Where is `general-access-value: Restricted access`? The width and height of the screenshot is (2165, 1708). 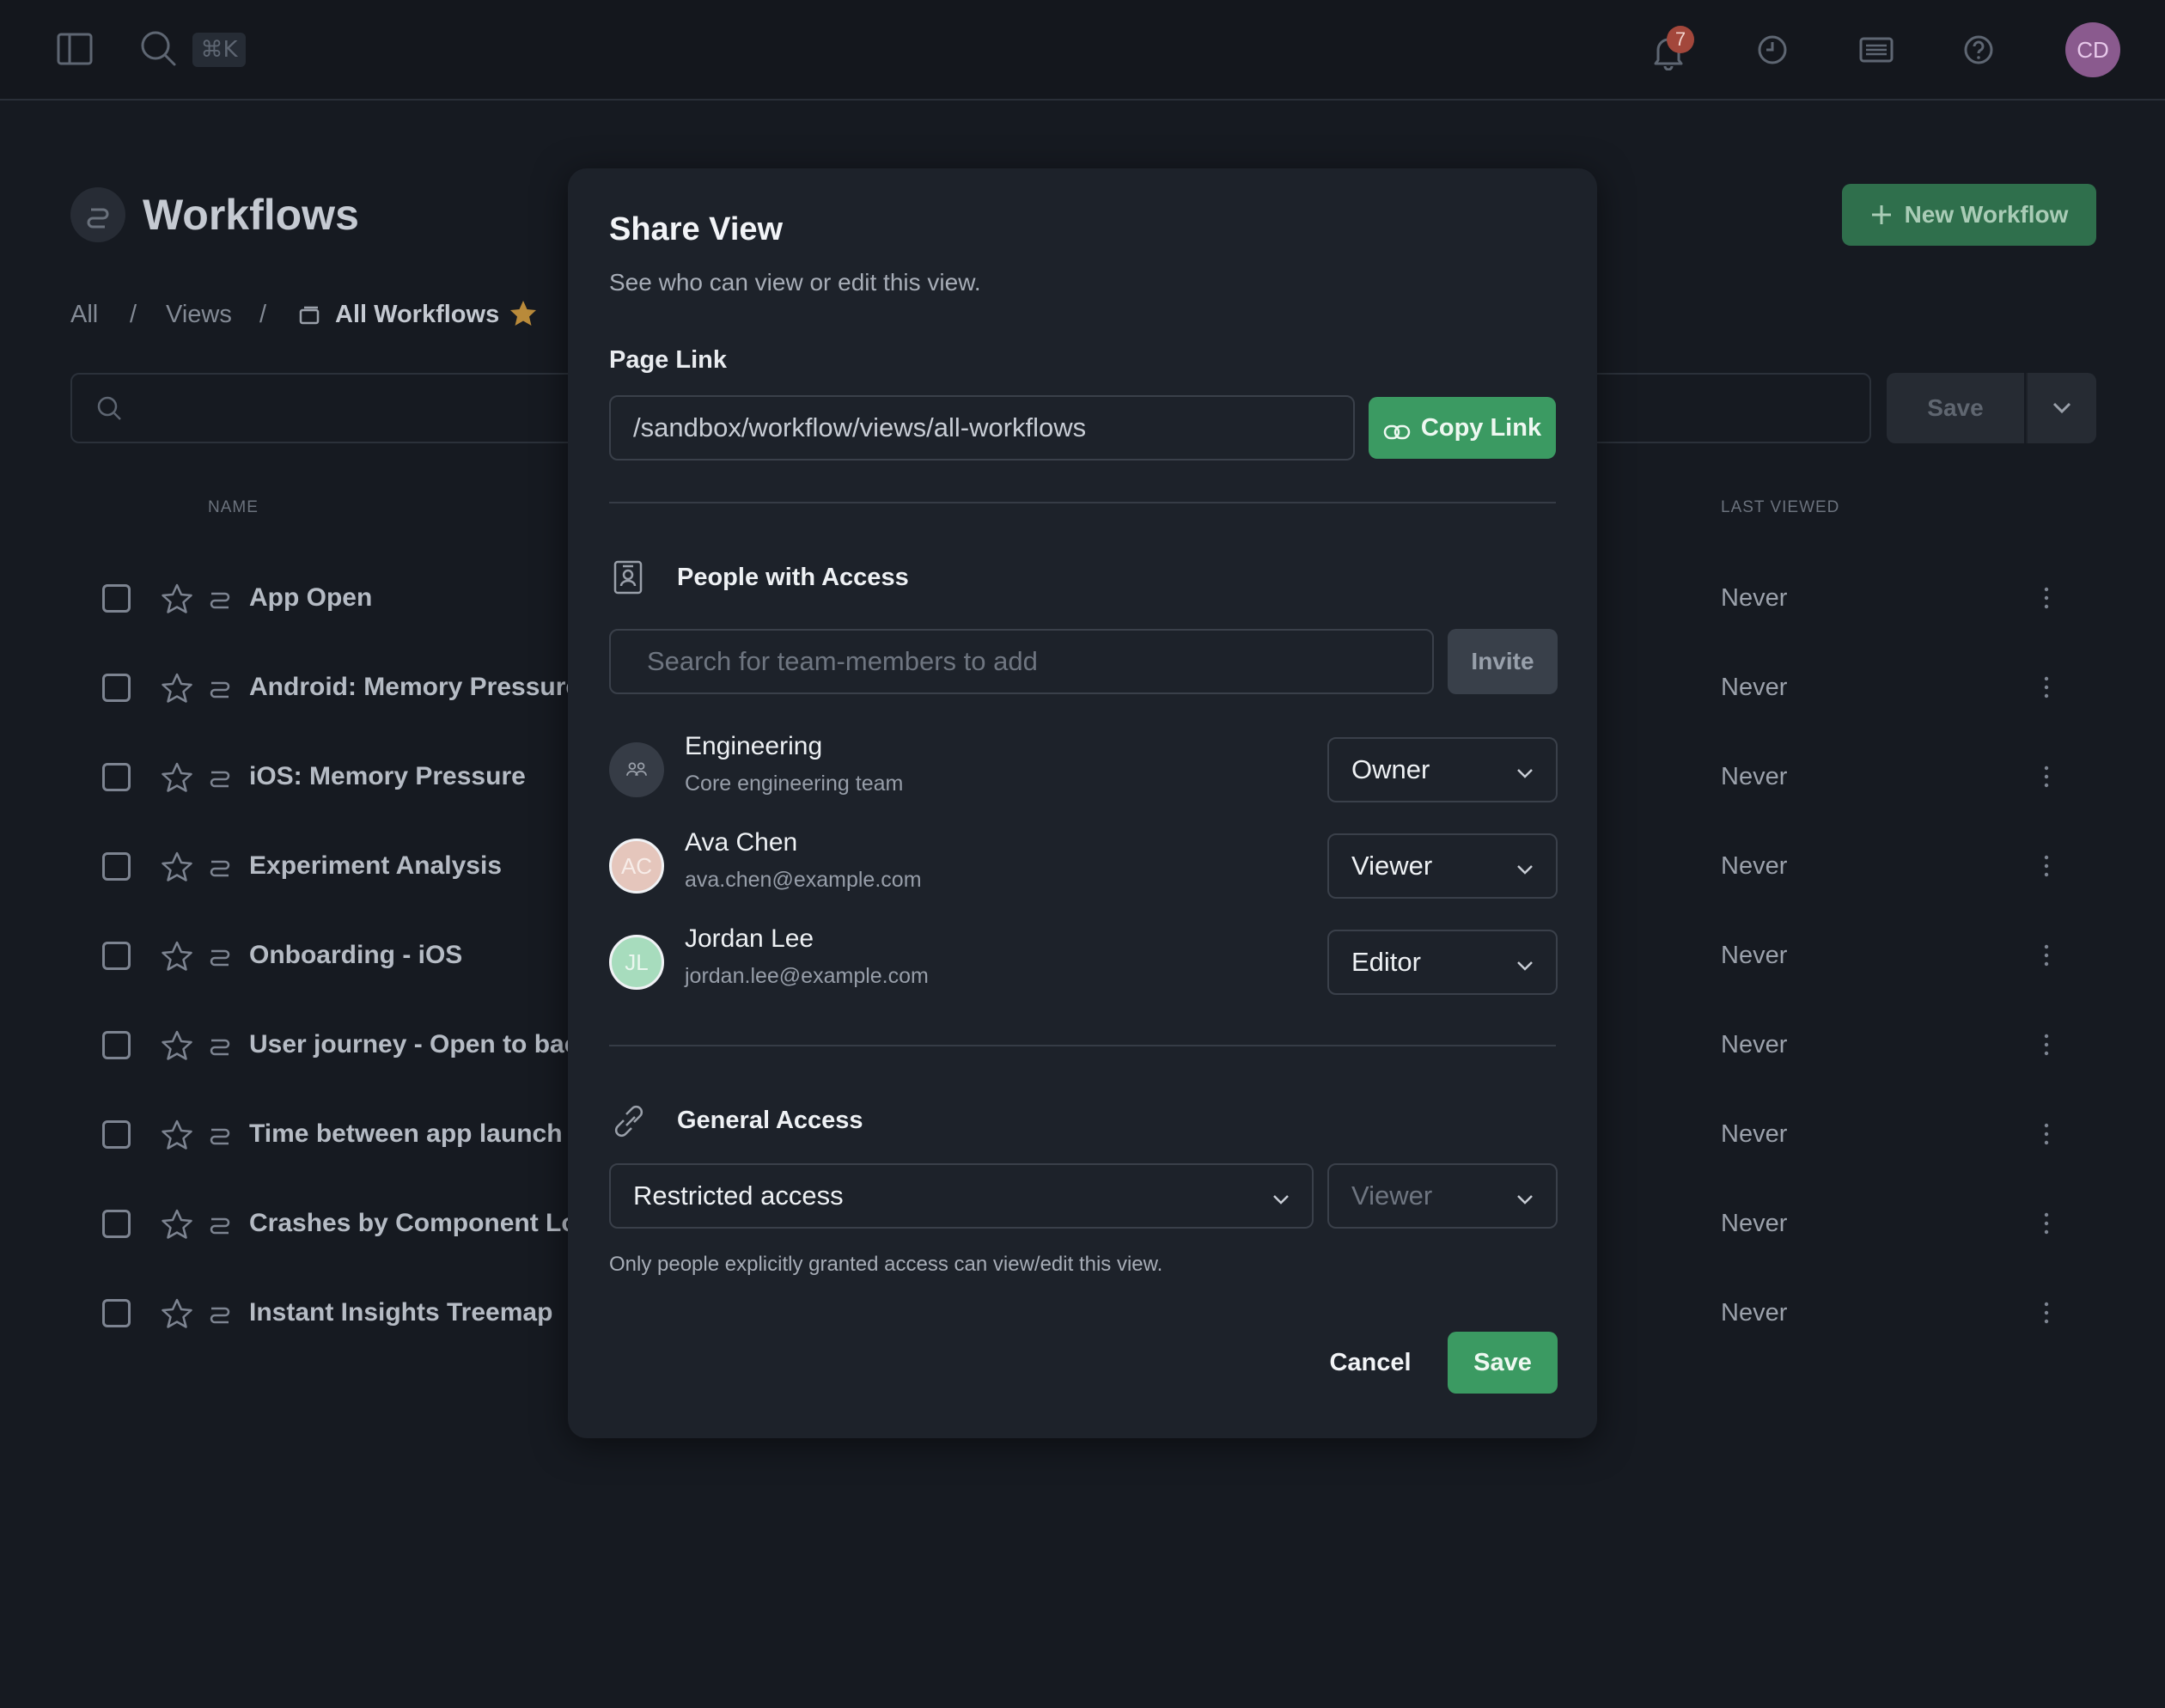 general-access-value: Restricted access is located at coordinates (738, 1195).